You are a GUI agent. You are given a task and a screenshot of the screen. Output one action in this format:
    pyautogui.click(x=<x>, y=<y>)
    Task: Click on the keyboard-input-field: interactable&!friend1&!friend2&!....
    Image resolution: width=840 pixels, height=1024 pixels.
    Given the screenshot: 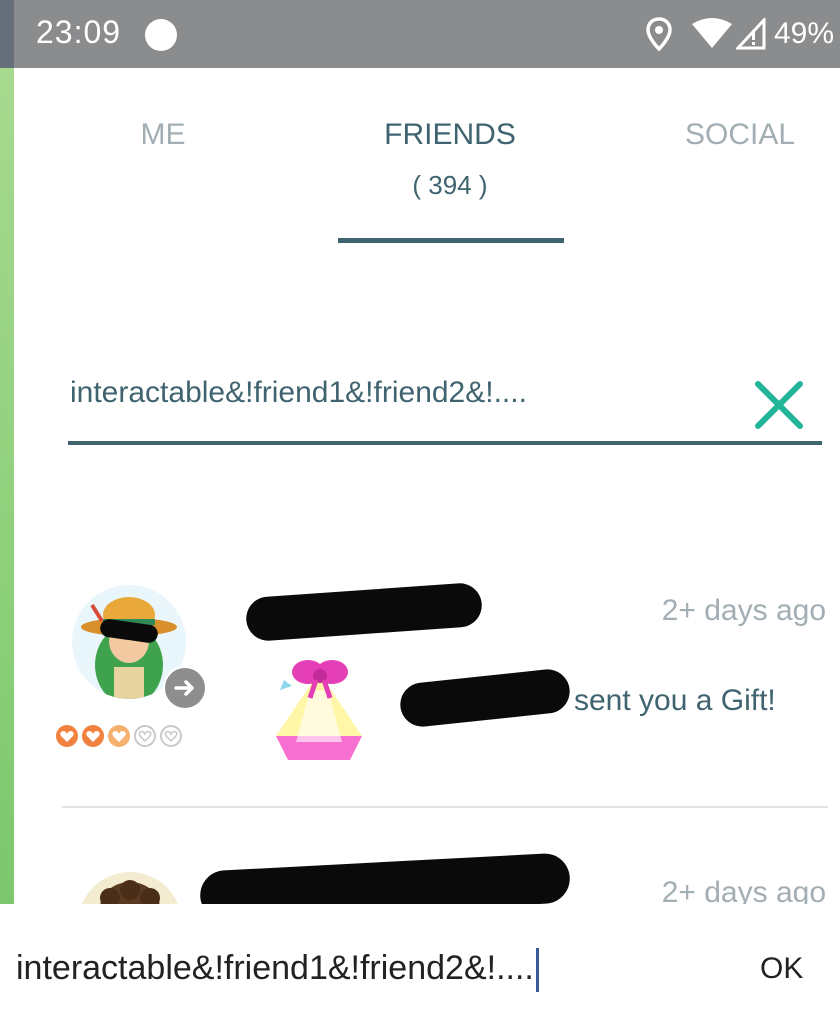 What is the action you would take?
    pyautogui.click(x=277, y=970)
    